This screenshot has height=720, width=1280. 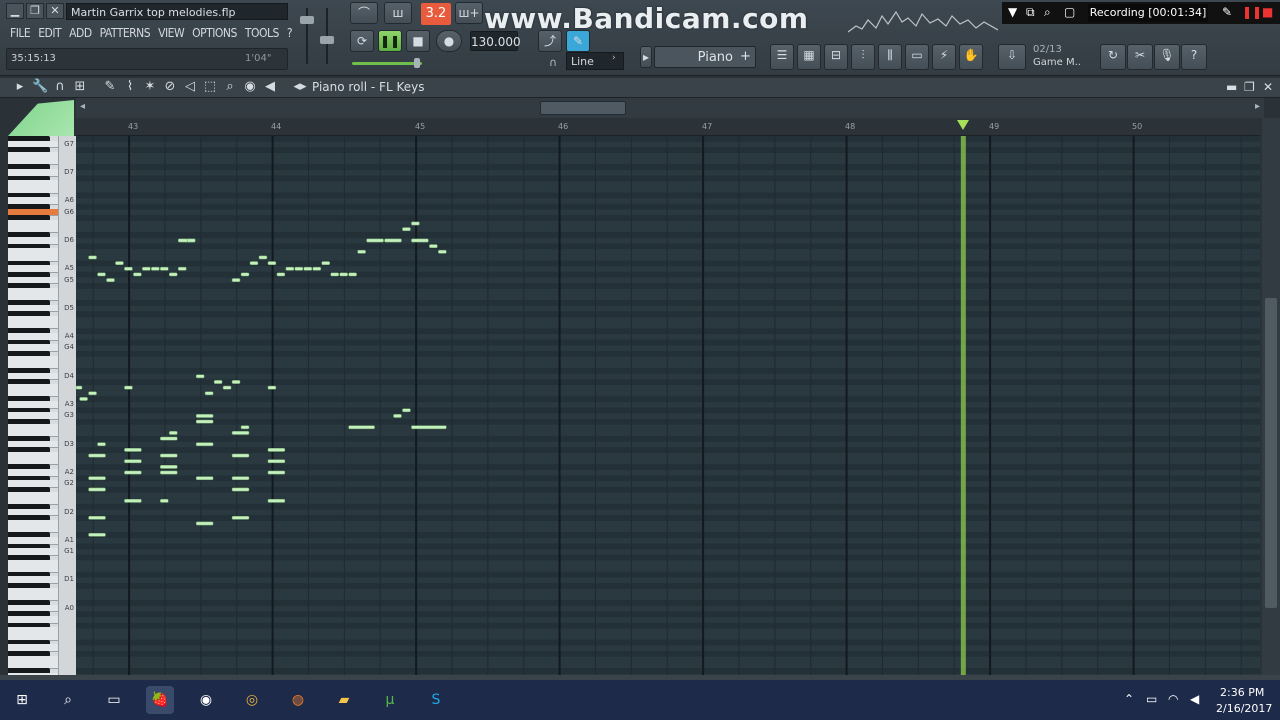 I want to click on position-slider, so click(x=417, y=63).